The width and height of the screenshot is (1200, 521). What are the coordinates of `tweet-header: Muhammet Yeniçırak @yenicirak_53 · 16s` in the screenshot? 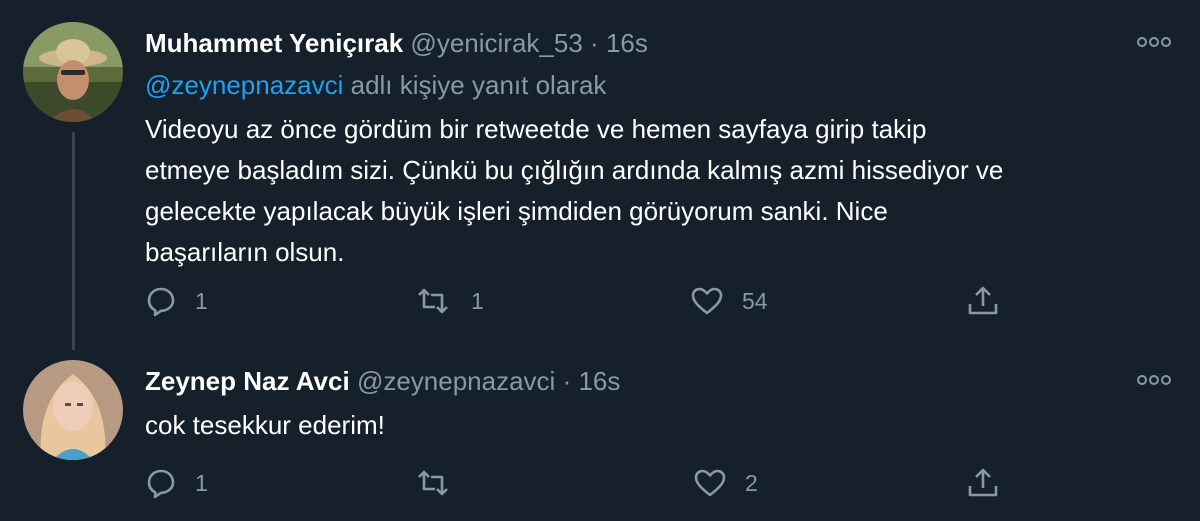 It's located at (396, 43).